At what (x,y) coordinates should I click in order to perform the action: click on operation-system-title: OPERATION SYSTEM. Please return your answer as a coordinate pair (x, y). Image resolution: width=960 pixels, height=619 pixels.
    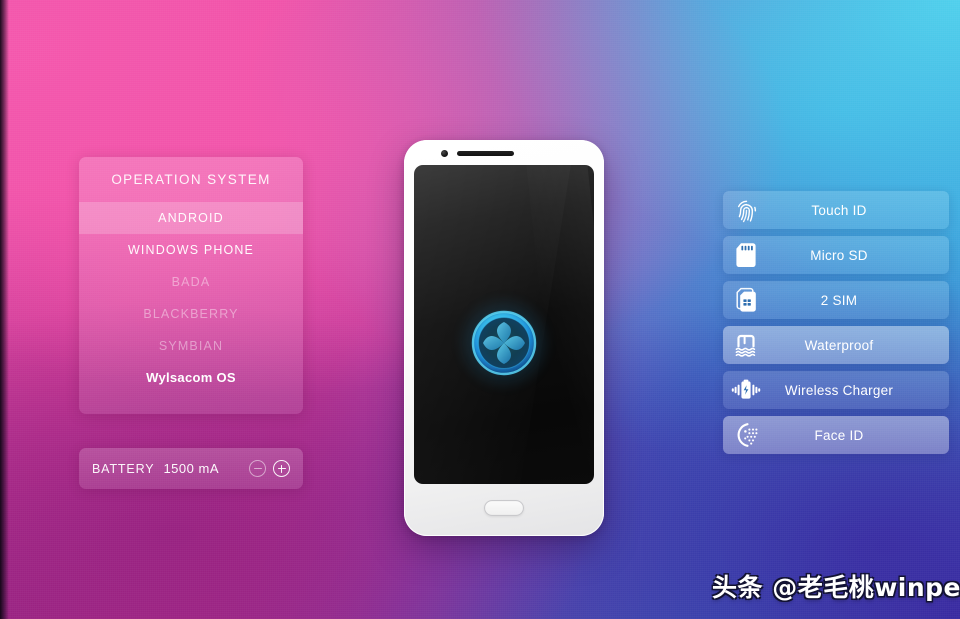
    Looking at the image, I should click on (191, 179).